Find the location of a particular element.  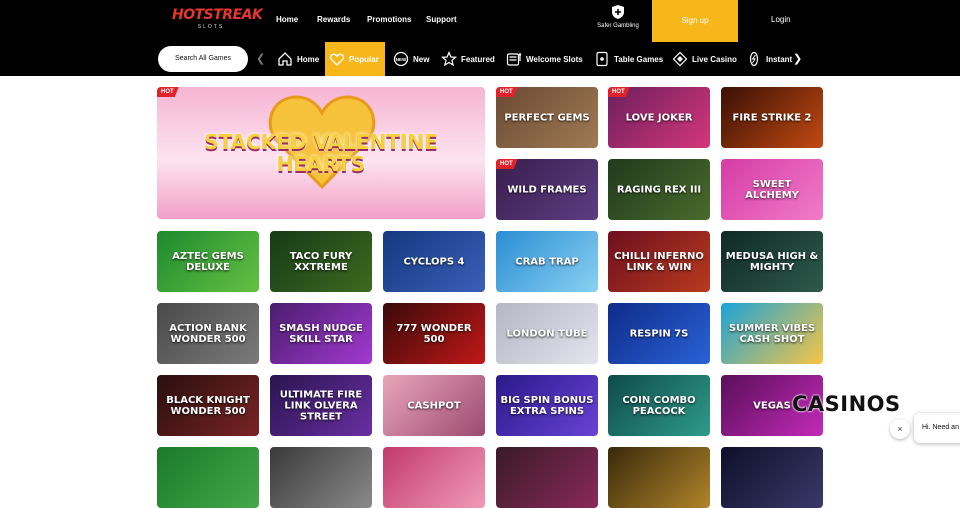

logo-sub-text: SLOTS is located at coordinates (211, 27).